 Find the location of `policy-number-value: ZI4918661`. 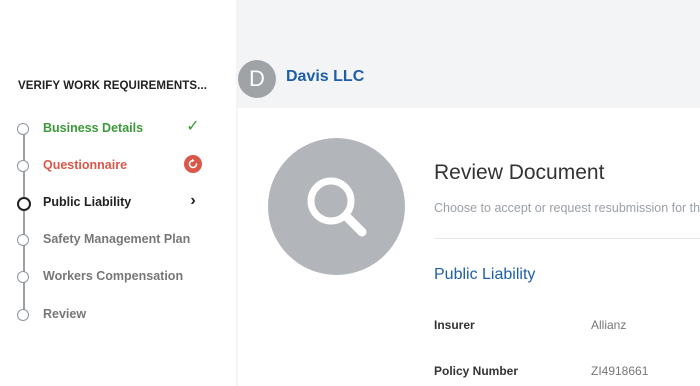

policy-number-value: ZI4918661 is located at coordinates (620, 371).